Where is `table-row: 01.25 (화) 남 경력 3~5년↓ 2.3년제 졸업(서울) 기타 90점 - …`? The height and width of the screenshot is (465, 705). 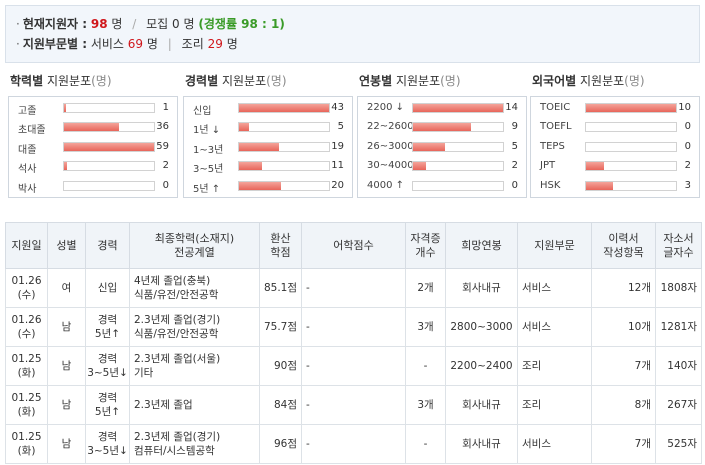
table-row: 01.25 (화) 남 경력 3~5년↓ 2.3년제 졸업(서울) 기타 90점 - … is located at coordinates (353, 366).